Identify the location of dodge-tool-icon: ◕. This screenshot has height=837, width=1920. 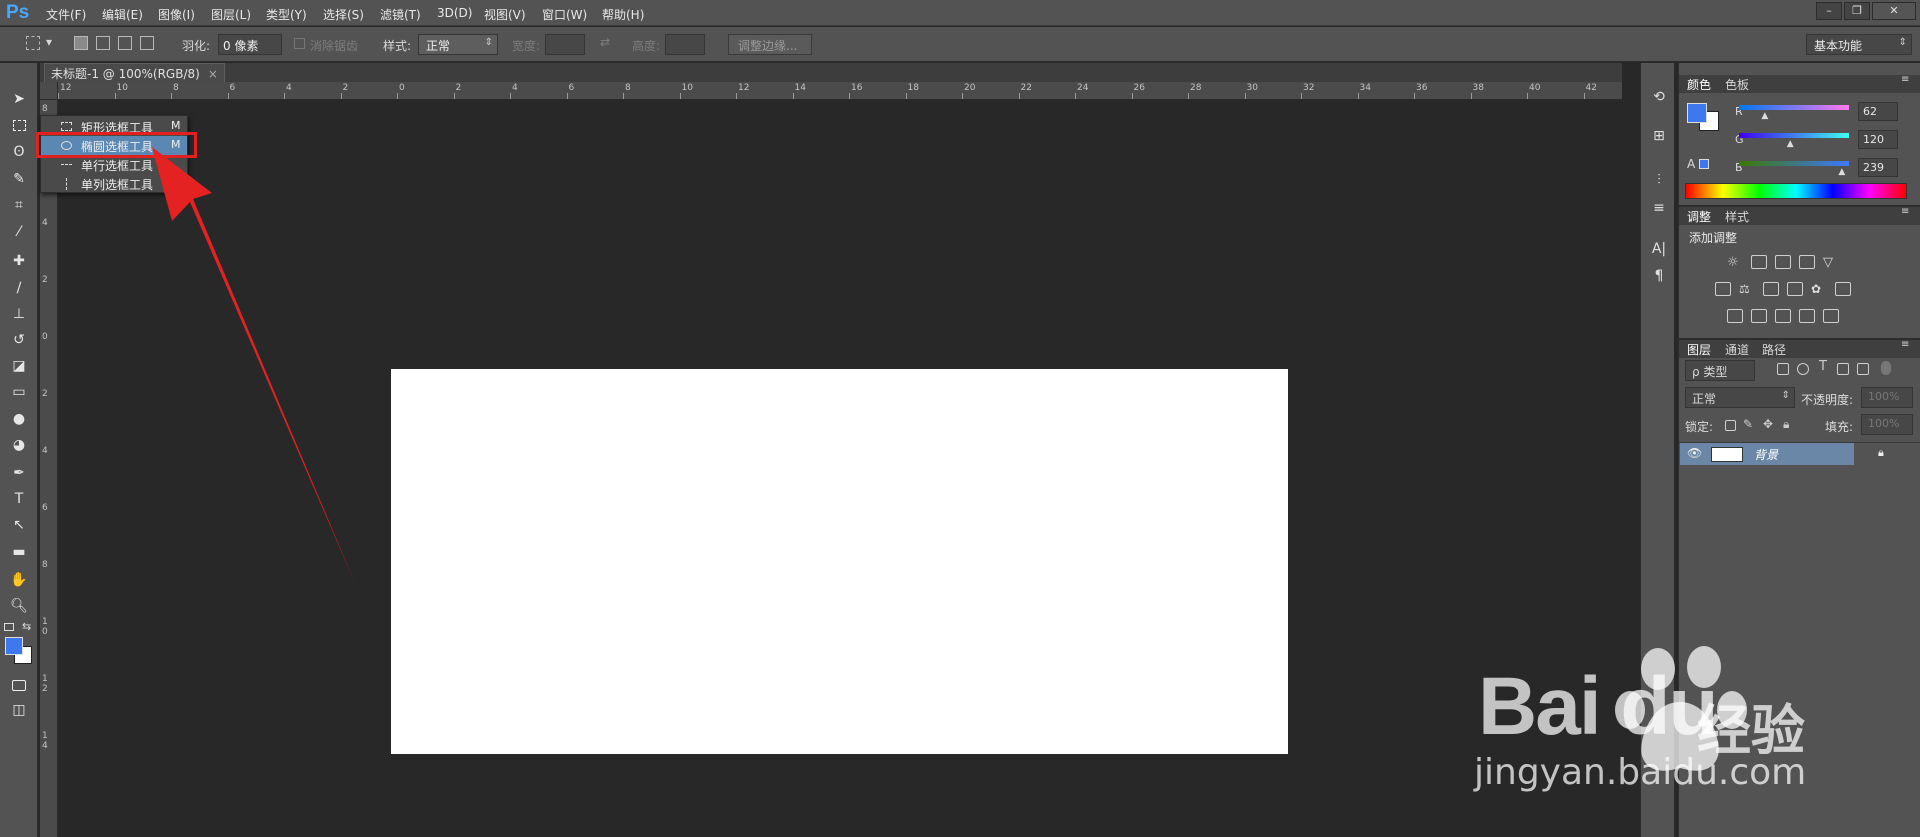
(19, 445).